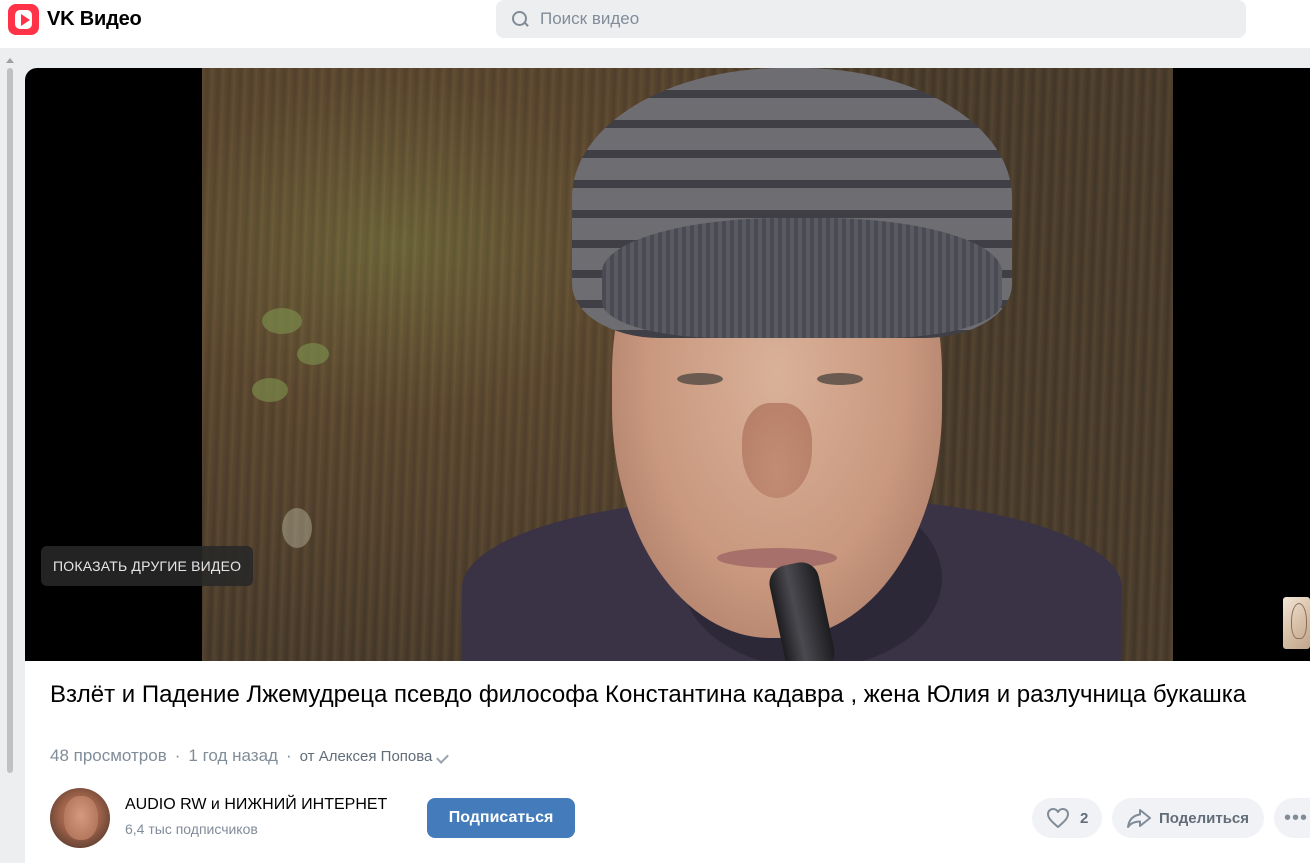  What do you see at coordinates (233, 755) in the screenshot?
I see `upload-date: 1 год назад` at bounding box center [233, 755].